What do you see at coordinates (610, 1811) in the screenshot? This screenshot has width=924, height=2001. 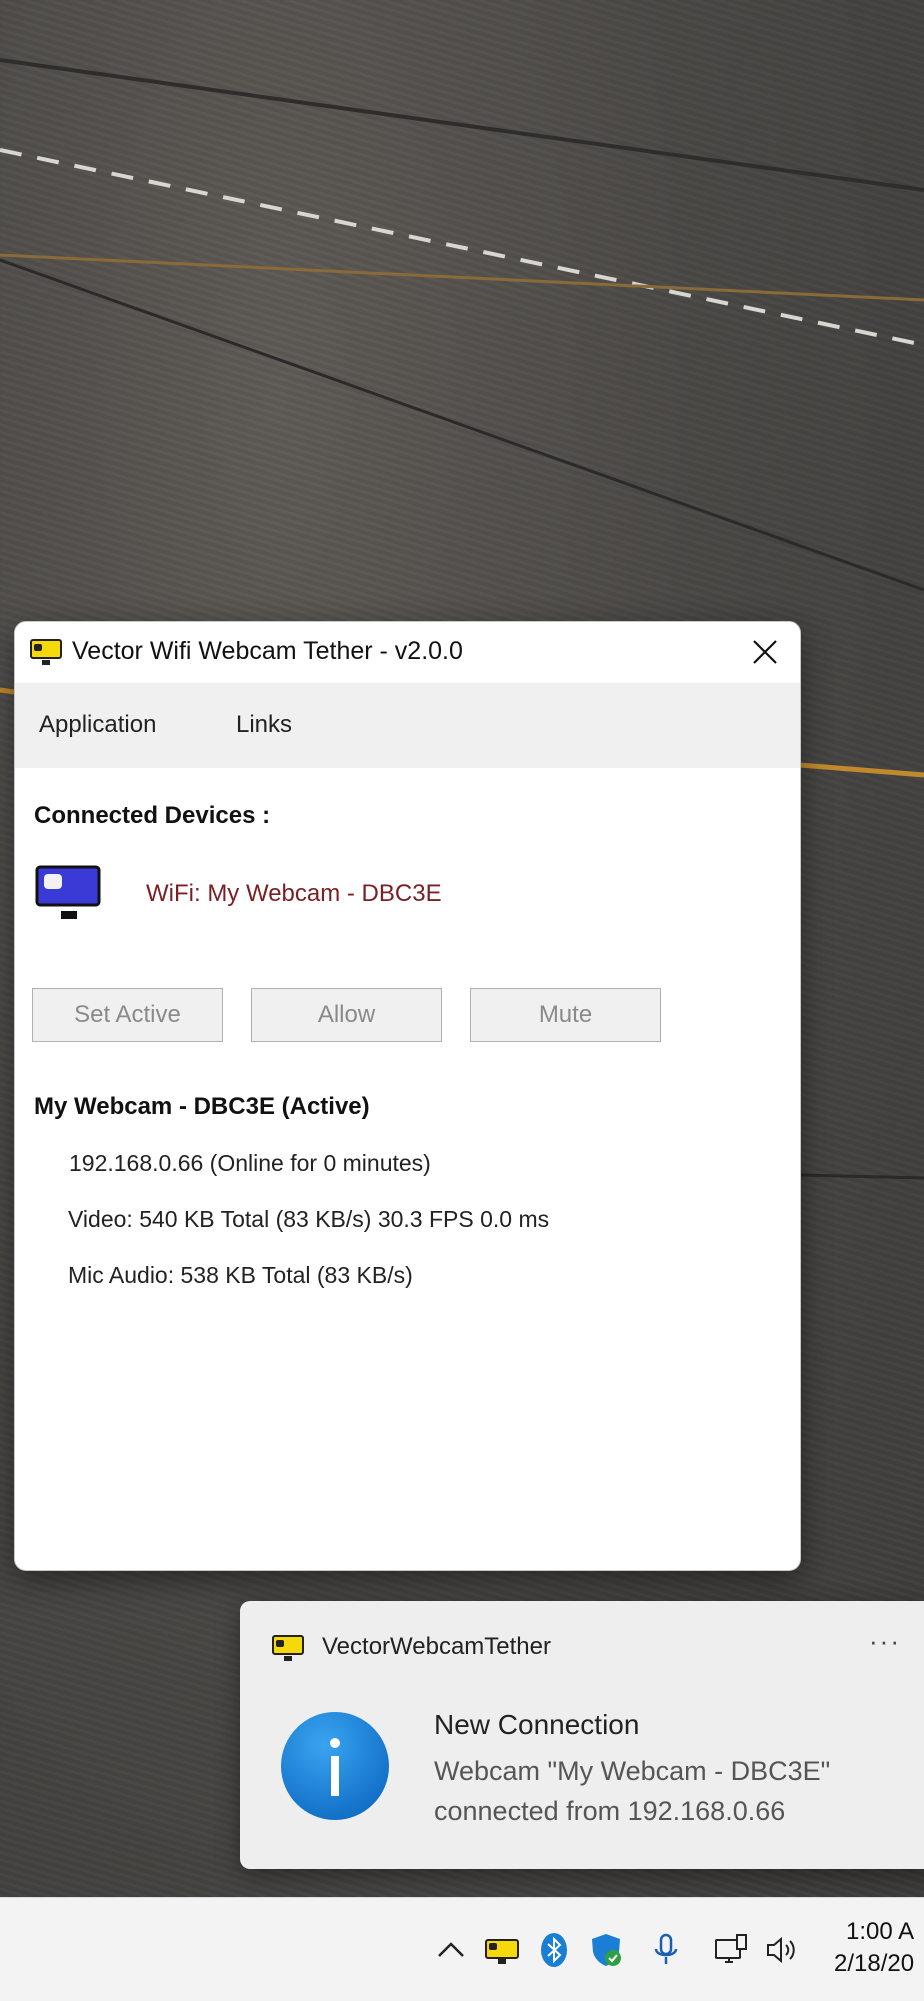 I see `toast-body-line: connected from 192.168.0.66` at bounding box center [610, 1811].